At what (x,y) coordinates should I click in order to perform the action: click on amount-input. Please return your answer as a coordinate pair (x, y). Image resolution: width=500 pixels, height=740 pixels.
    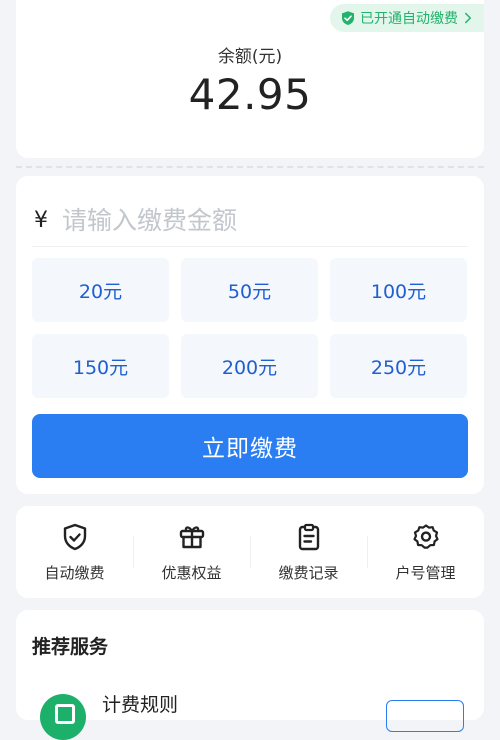
    Looking at the image, I should click on (252, 220).